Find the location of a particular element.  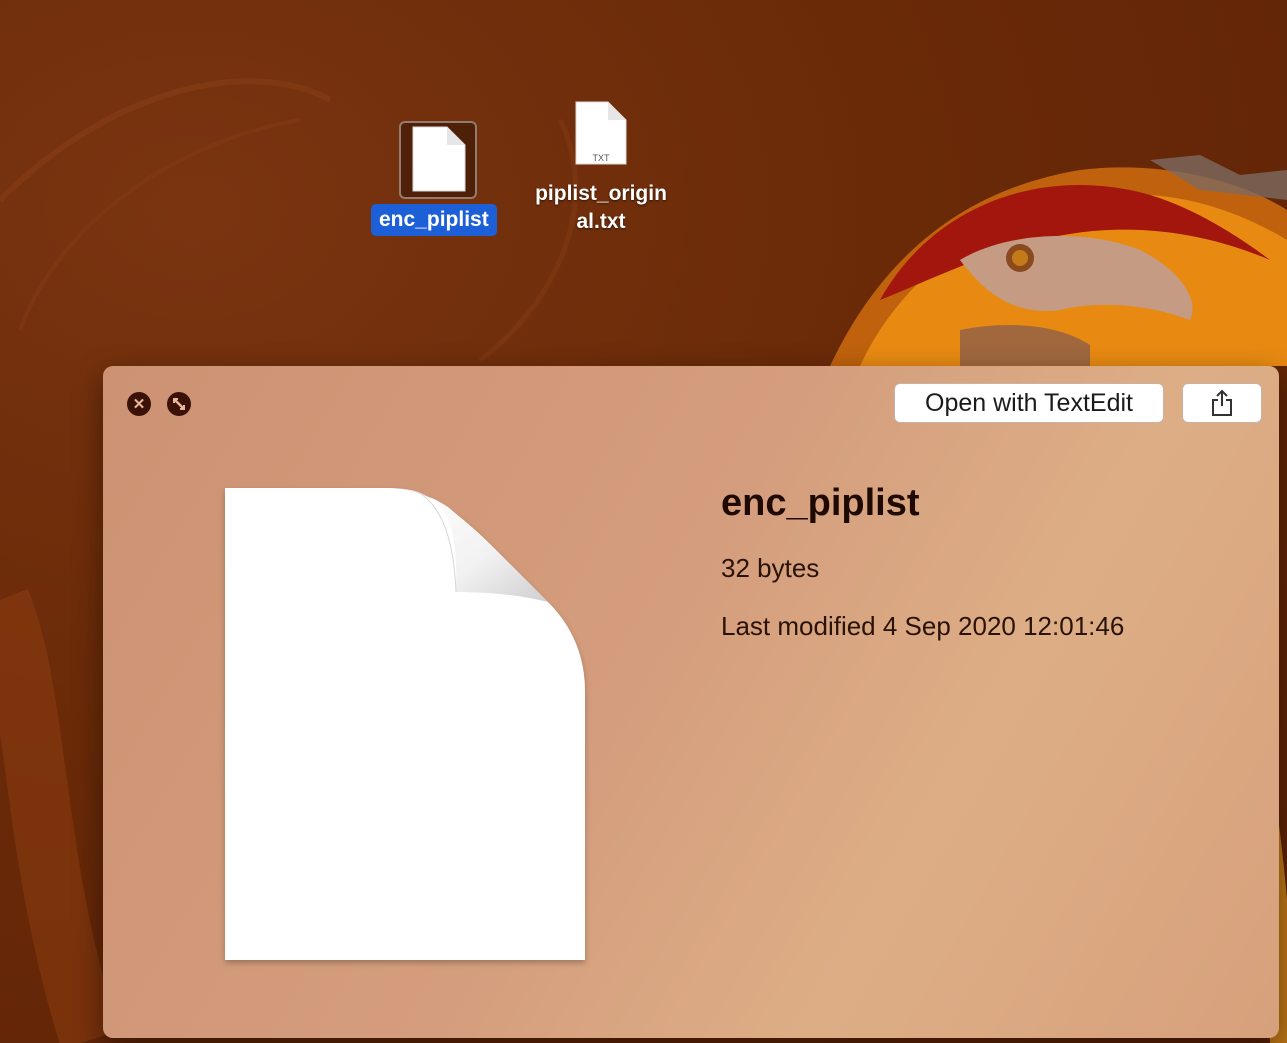

label-line-2: al.txt is located at coordinates (601, 221).